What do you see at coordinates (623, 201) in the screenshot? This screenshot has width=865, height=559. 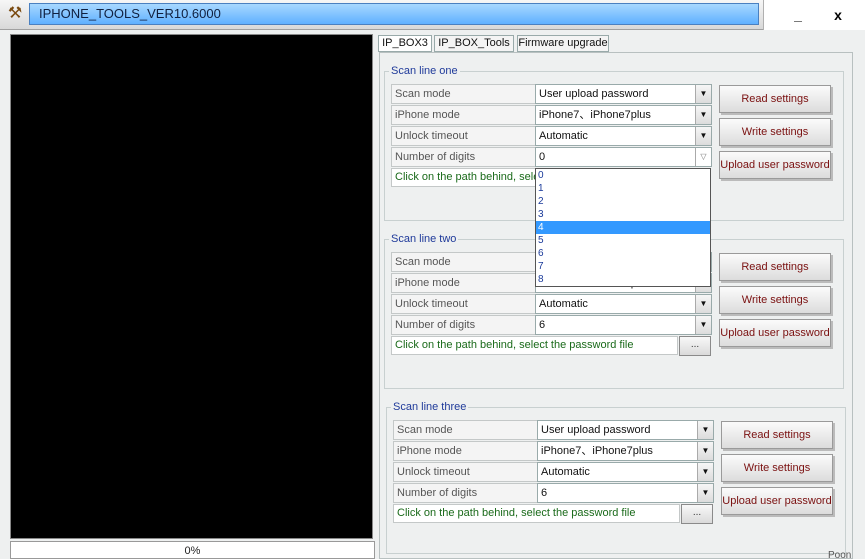 I see `dropdown-option: 2` at bounding box center [623, 201].